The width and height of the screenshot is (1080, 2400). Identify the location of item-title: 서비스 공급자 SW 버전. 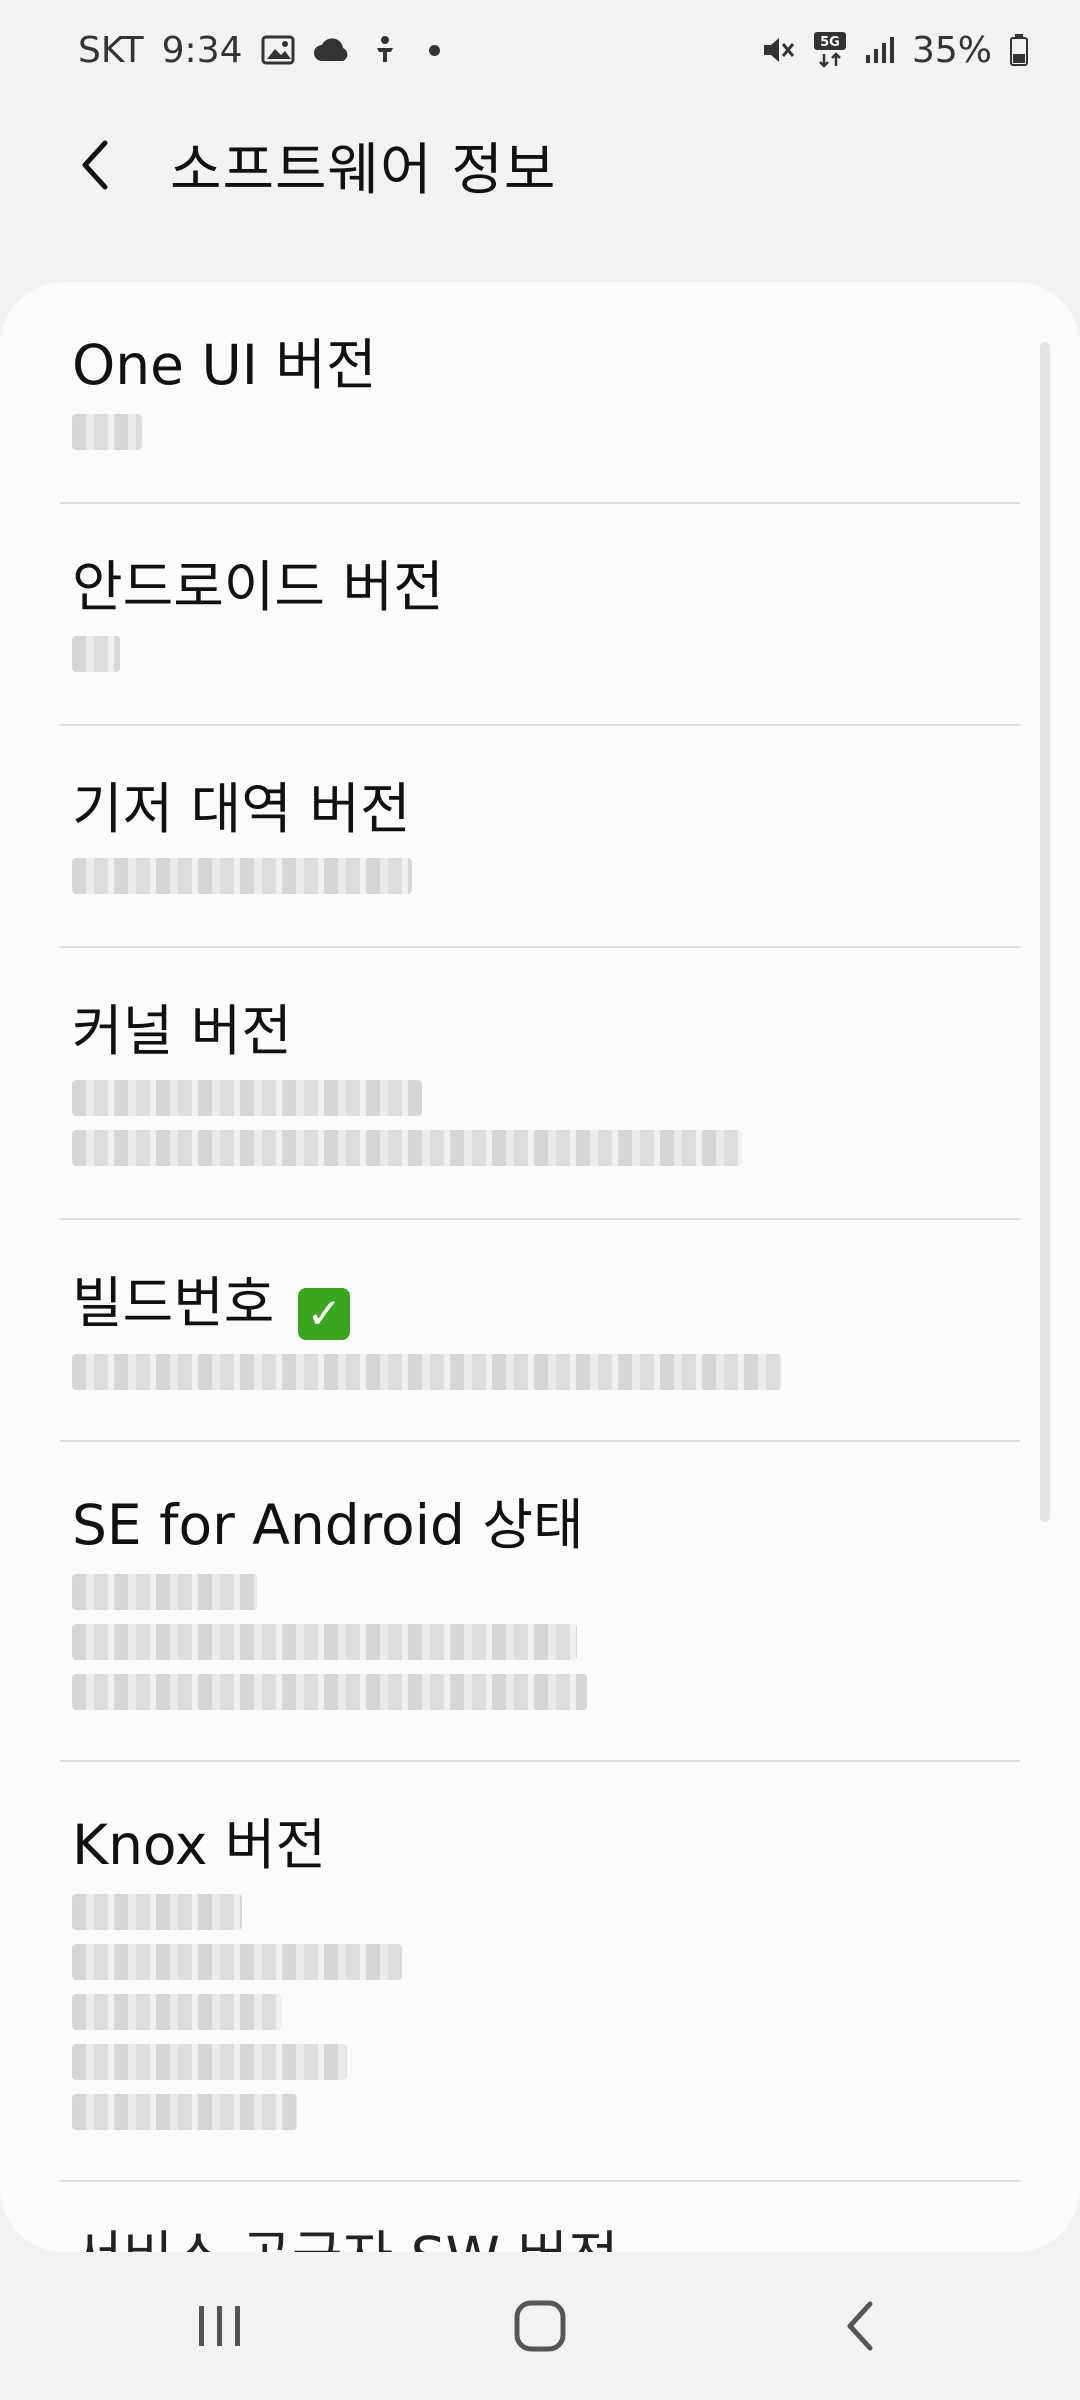
(542, 2237).